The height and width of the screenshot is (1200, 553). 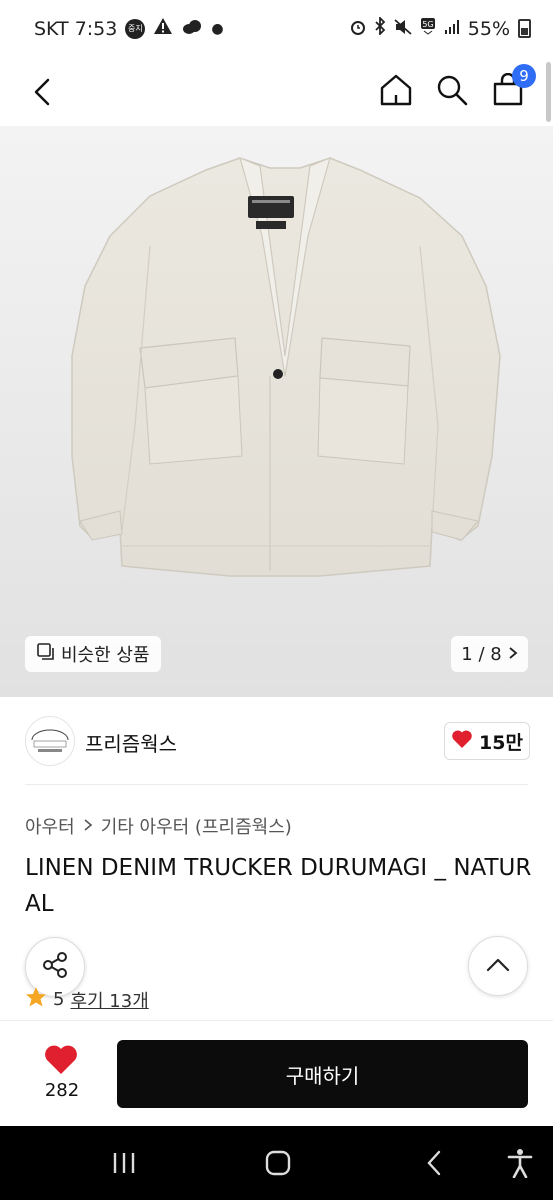 What do you see at coordinates (440, 27) in the screenshot?
I see `status-right: 5G 55%` at bounding box center [440, 27].